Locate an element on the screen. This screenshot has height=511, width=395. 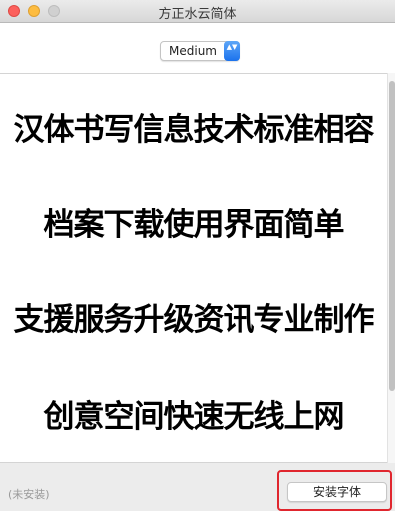
sample-text-line: 汉体书写信息技术标准相容 is located at coordinates (194, 130).